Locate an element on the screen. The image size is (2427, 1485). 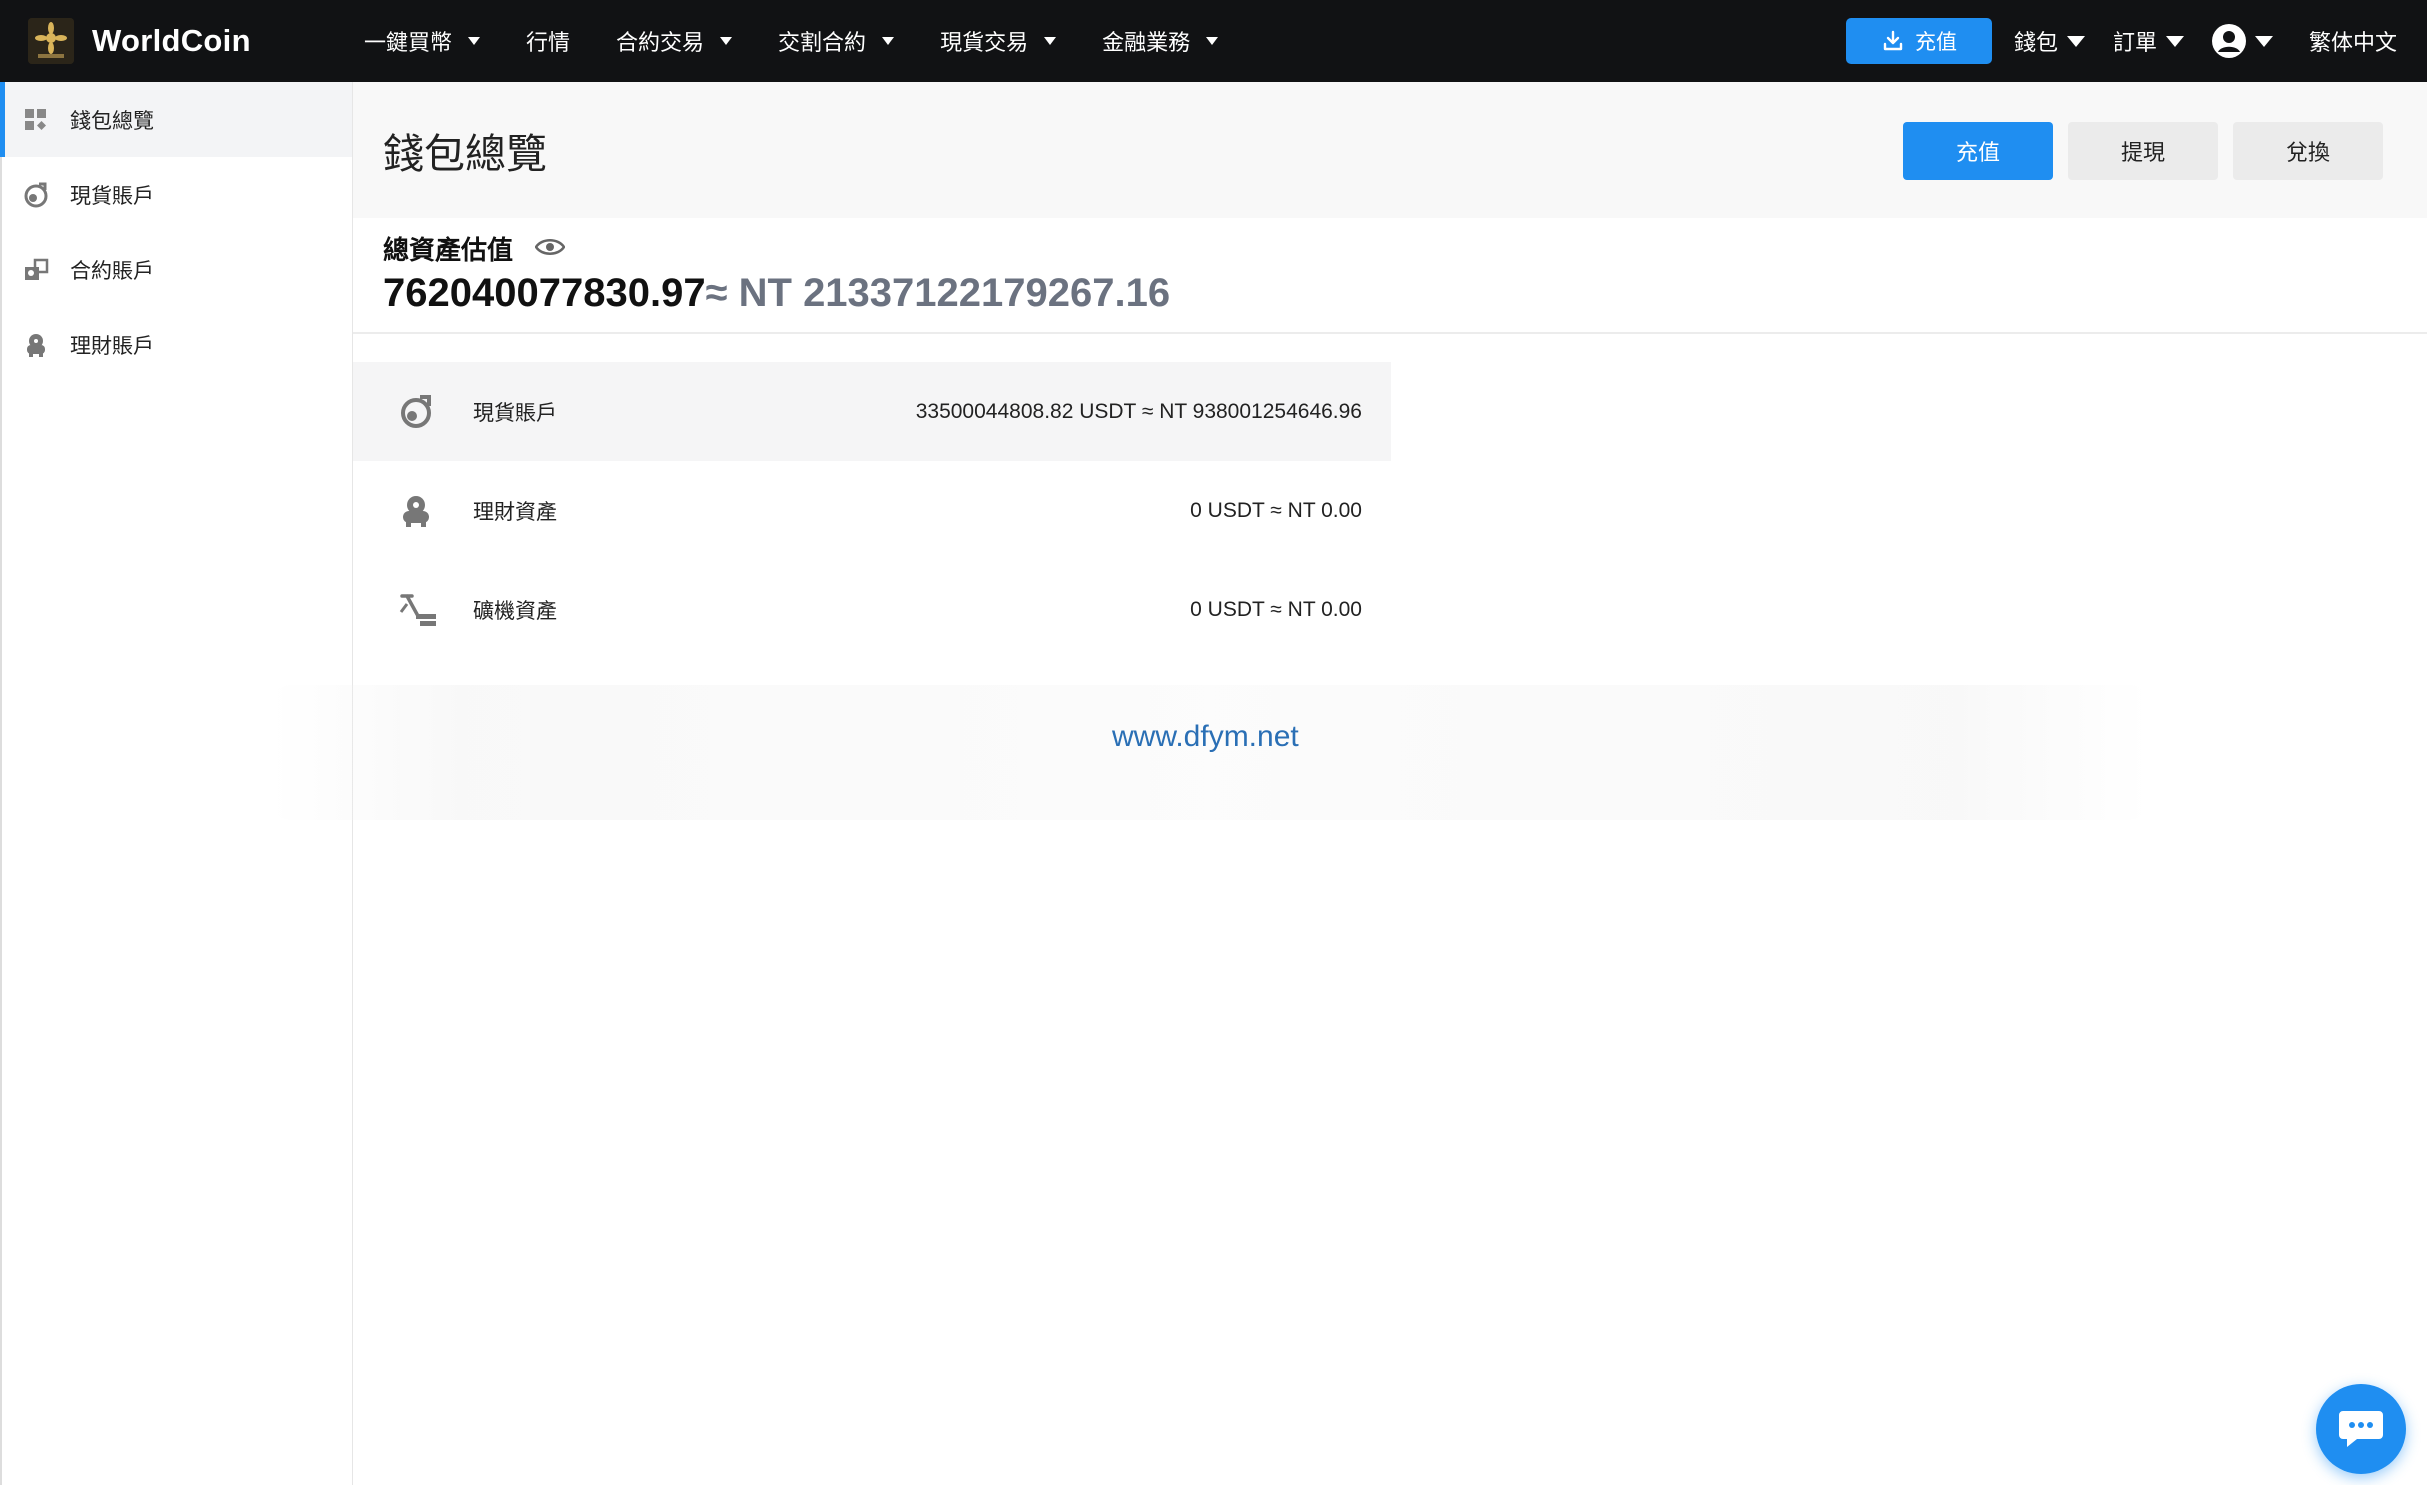
total-nt-value: ≈ NT 21337122179267.16 is located at coordinates (938, 293).